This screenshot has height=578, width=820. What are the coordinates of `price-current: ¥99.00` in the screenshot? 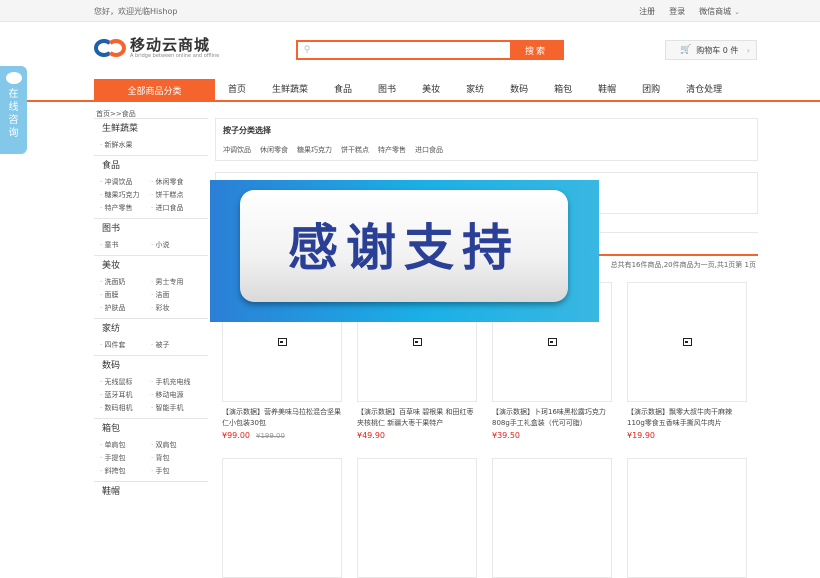 It's located at (236, 435).